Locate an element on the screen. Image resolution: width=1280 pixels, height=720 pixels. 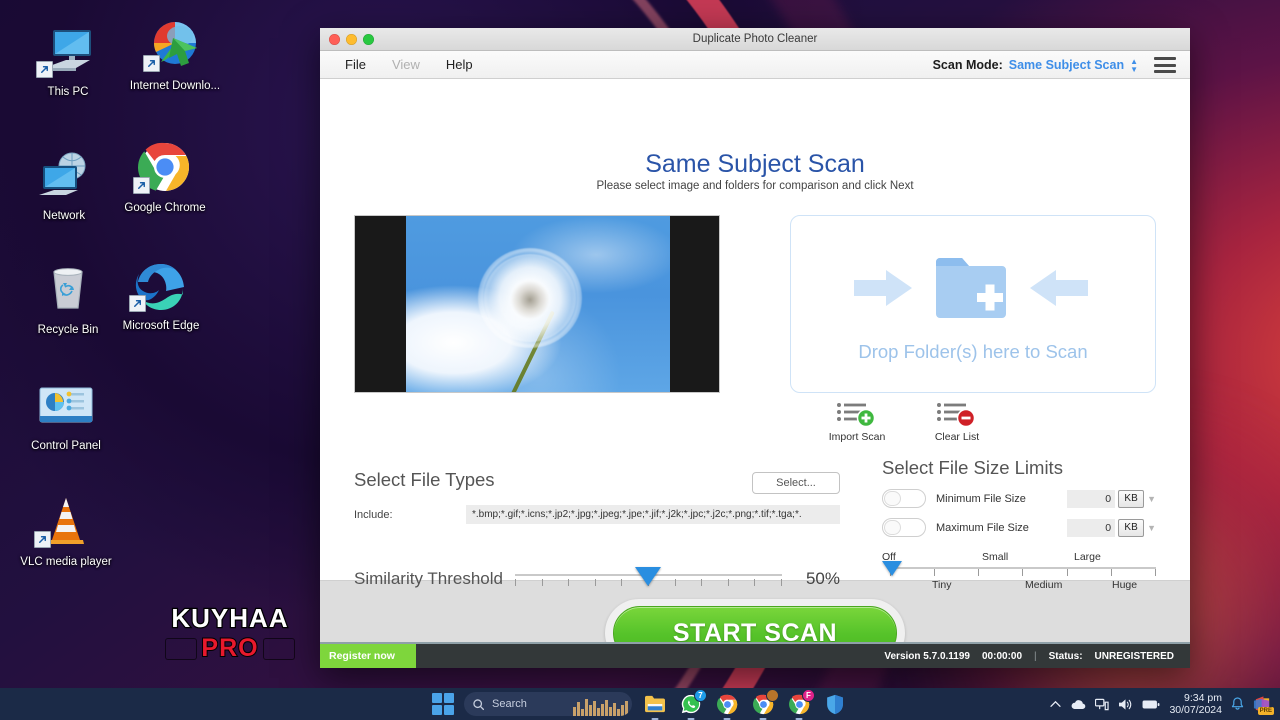
desktop-icon-this-pc: This PC is located at coordinates (68, 61).